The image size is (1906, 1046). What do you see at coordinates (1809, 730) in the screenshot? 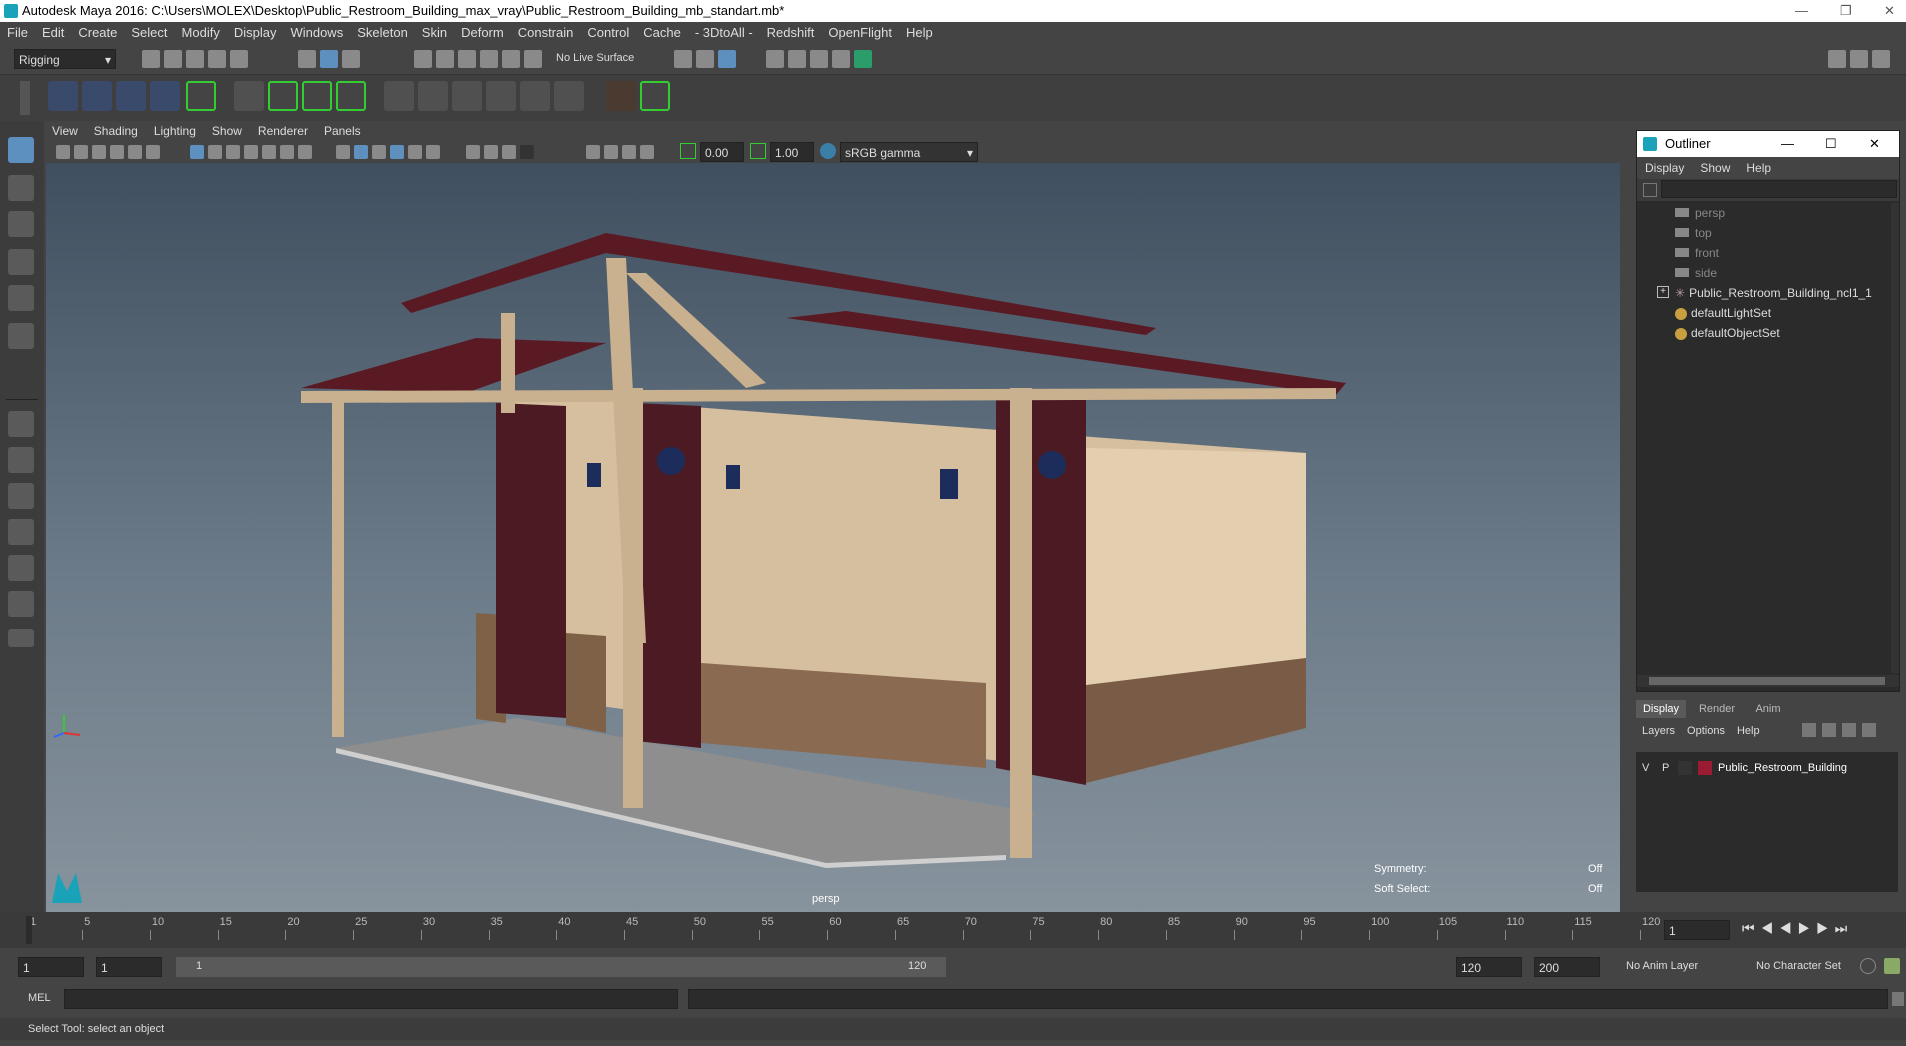
I see `move-layer-up-icon` at bounding box center [1809, 730].